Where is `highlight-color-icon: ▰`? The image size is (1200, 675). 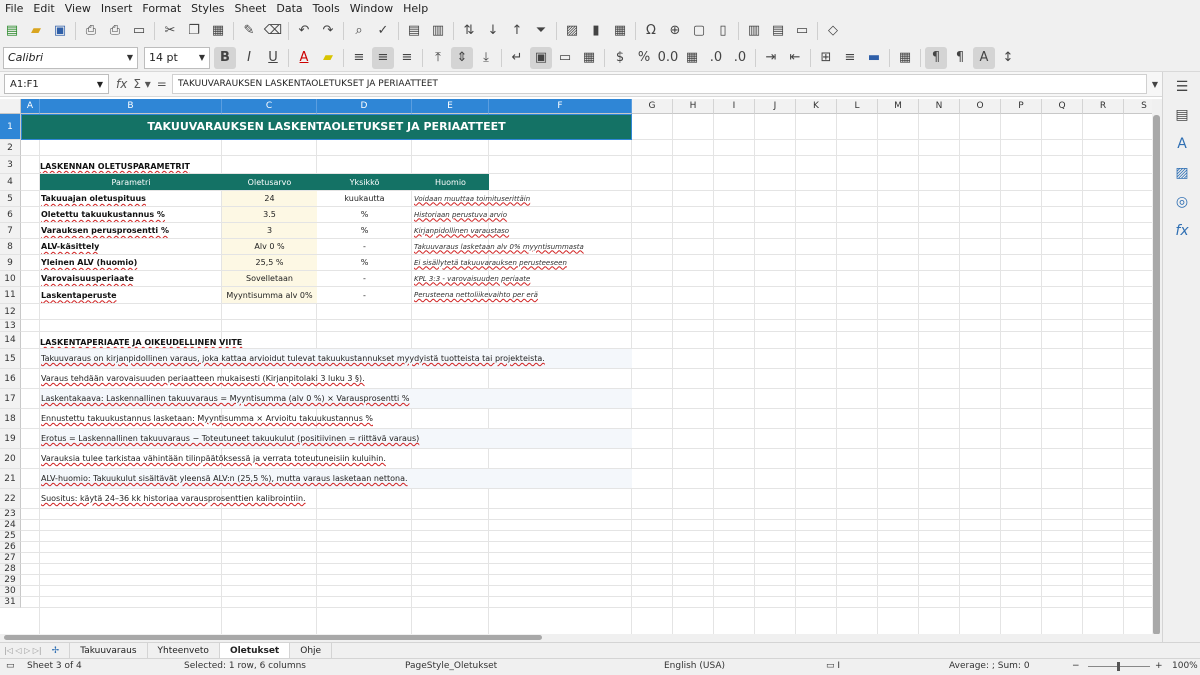
highlight-color-icon: ▰ is located at coordinates (328, 58).